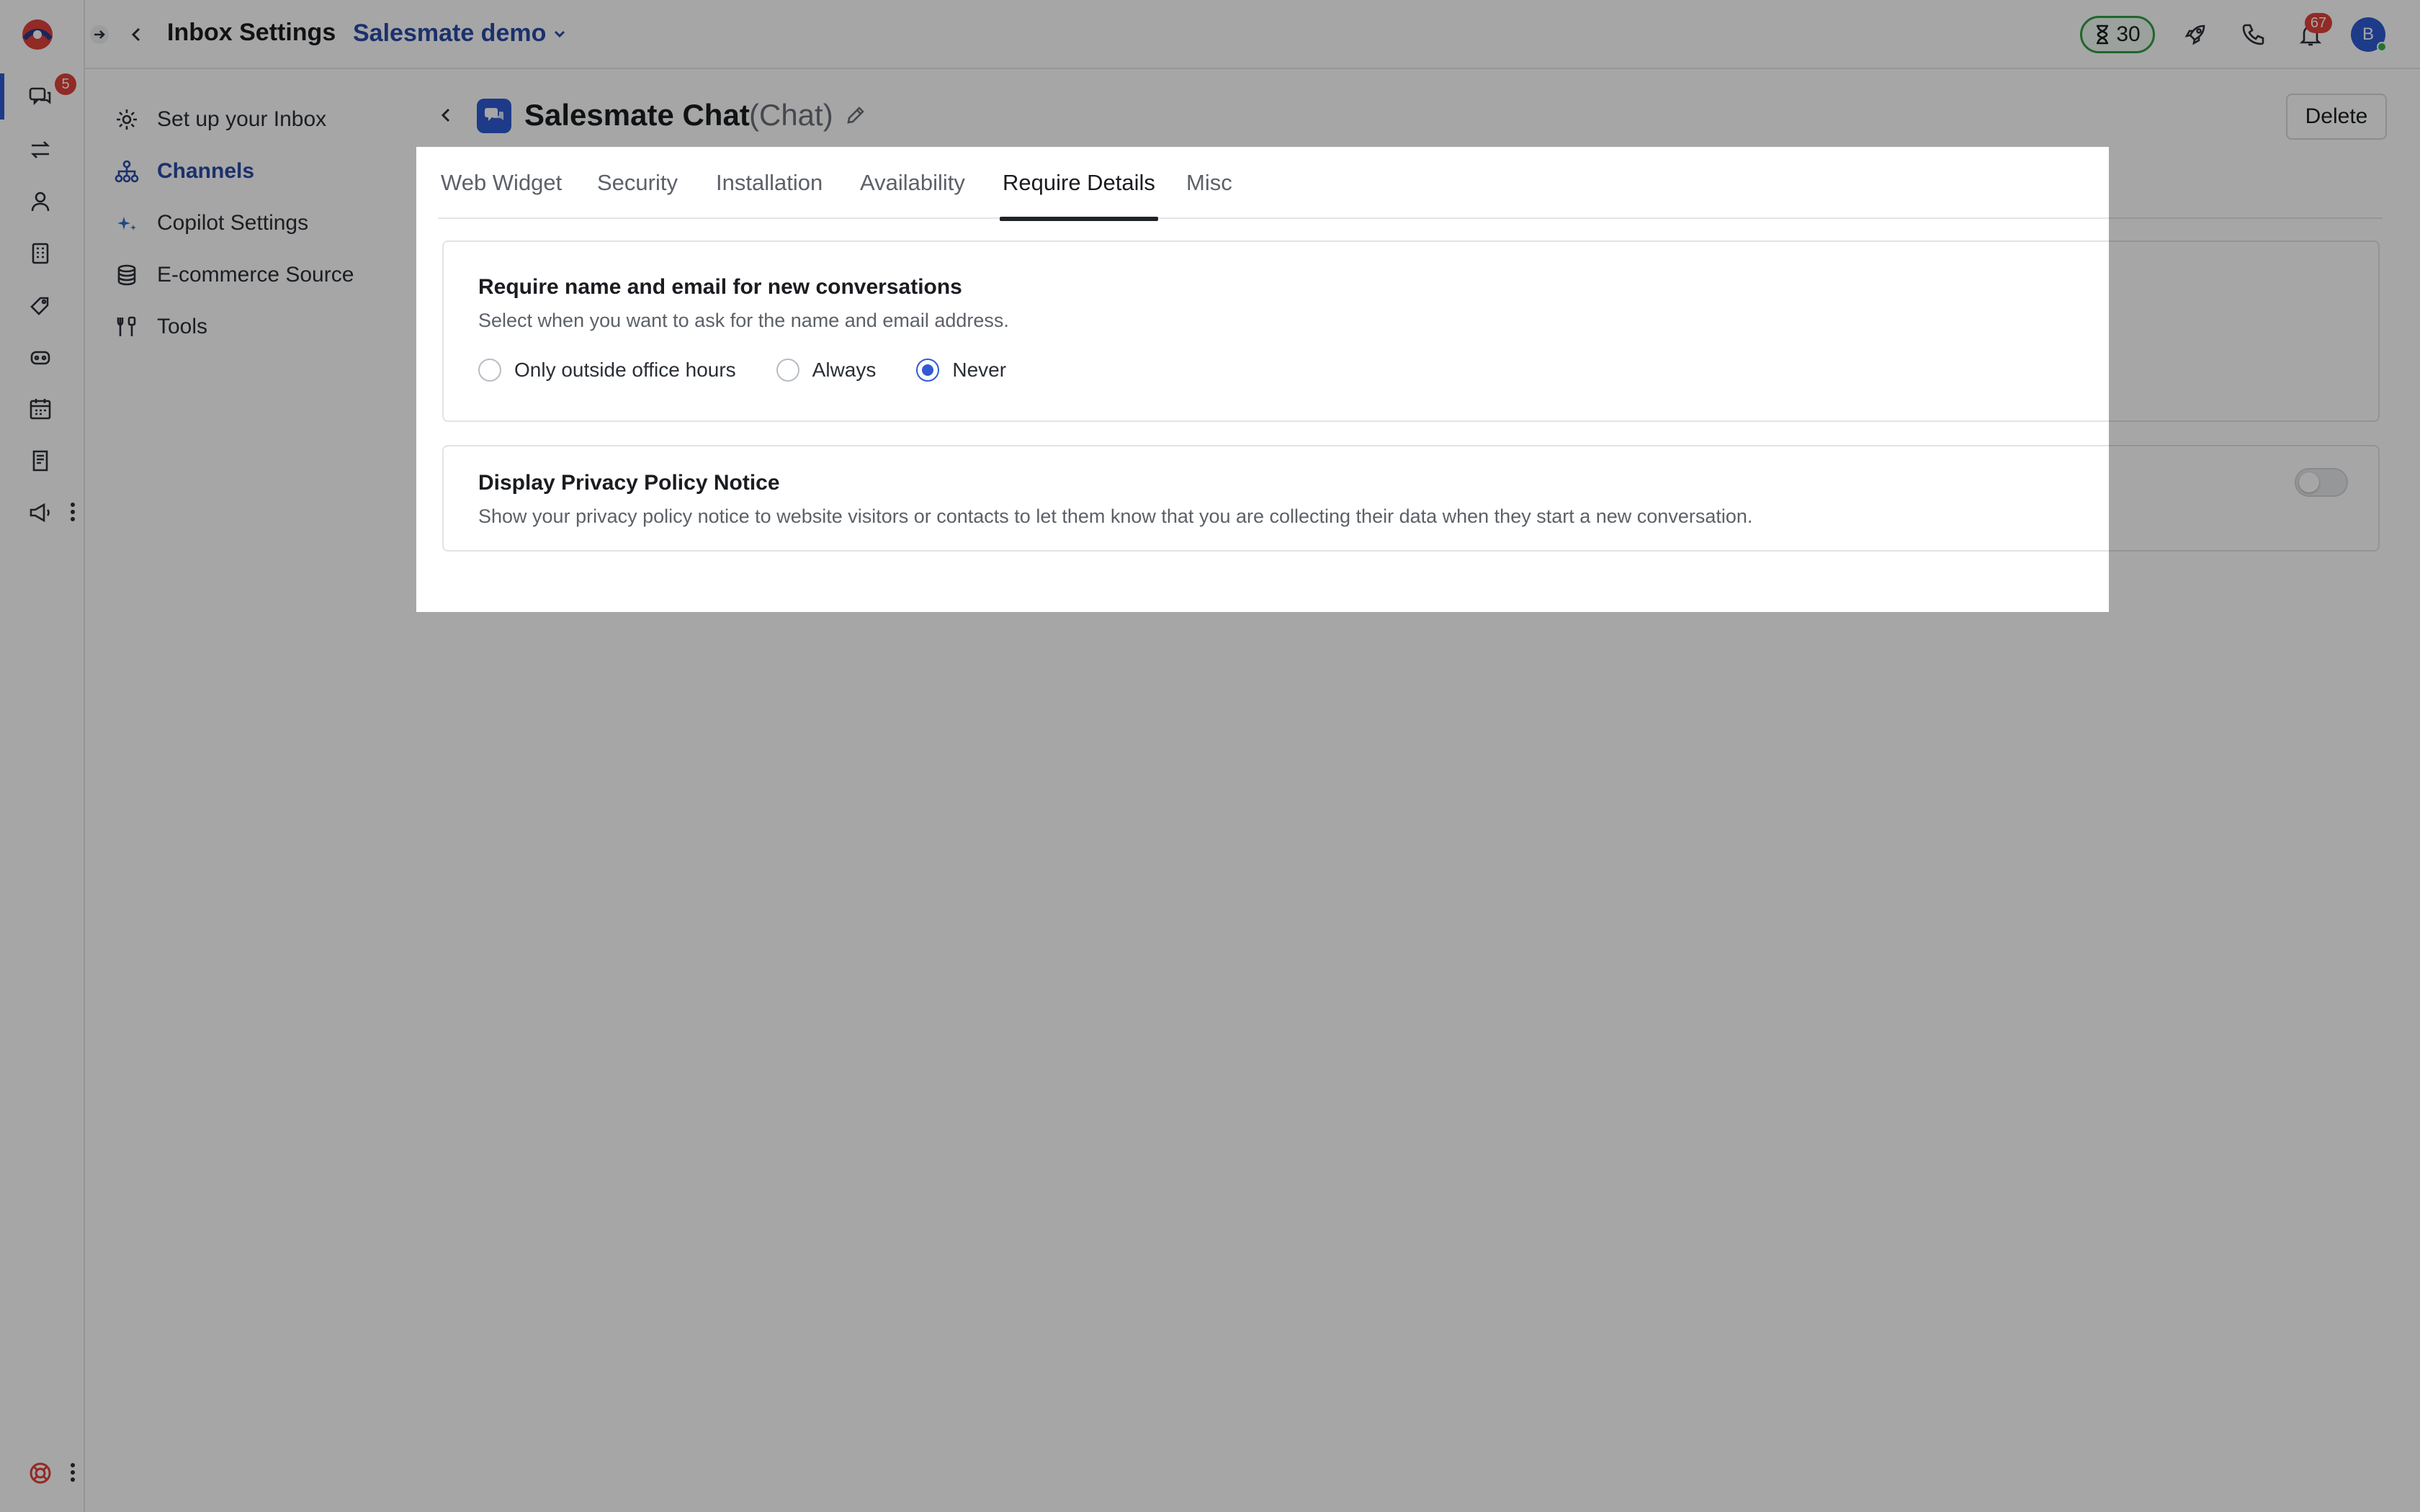 The width and height of the screenshot is (2420, 1512). I want to click on conversations-badge: 5, so click(65, 84).